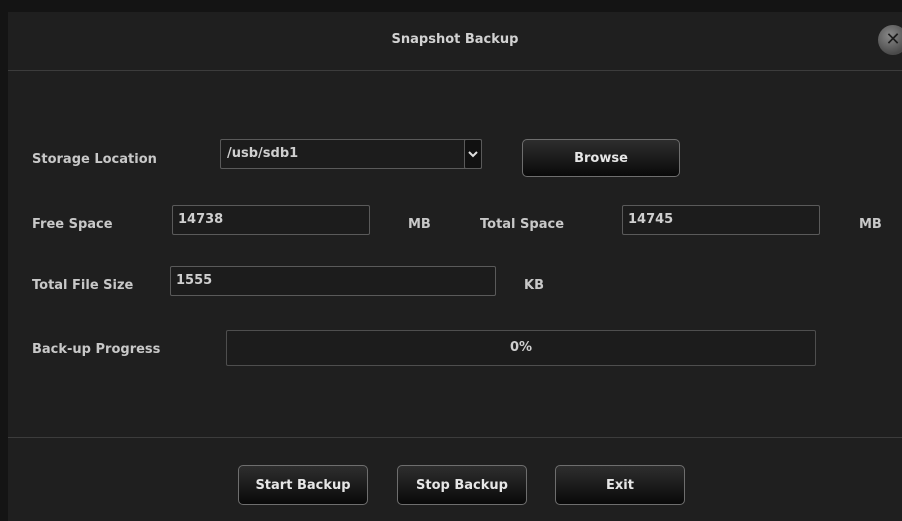 Image resolution: width=902 pixels, height=521 pixels. Describe the element at coordinates (870, 224) in the screenshot. I see `total-space-unit: MB` at that location.